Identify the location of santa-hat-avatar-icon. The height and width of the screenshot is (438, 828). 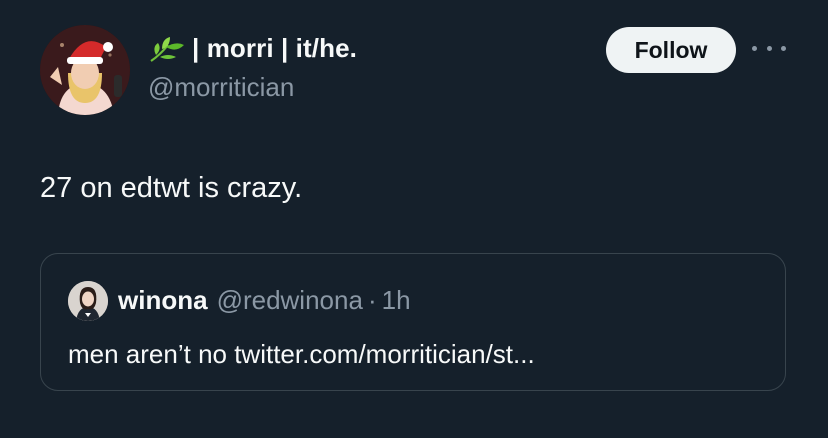
(85, 70).